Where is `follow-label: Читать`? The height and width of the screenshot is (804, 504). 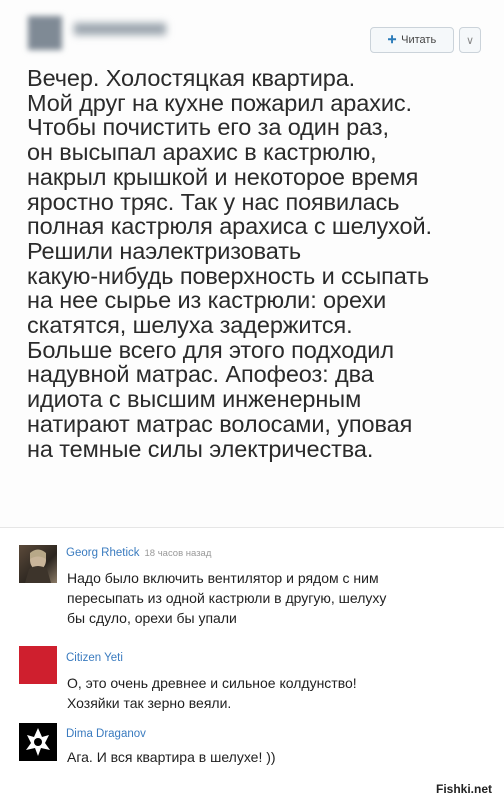 follow-label: Читать is located at coordinates (419, 40).